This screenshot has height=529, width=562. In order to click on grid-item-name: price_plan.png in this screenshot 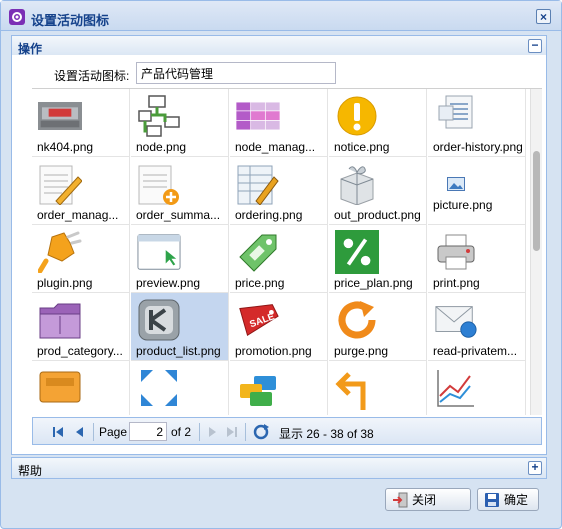, I will do `click(373, 283)`.